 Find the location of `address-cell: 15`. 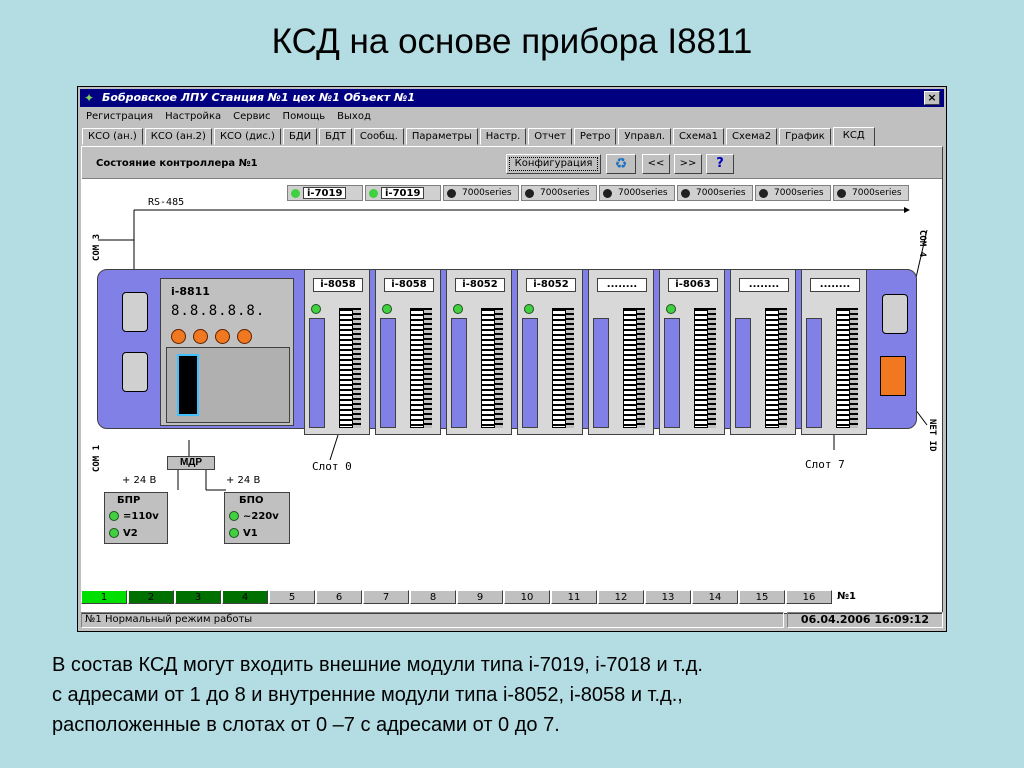

address-cell: 15 is located at coordinates (762, 597).